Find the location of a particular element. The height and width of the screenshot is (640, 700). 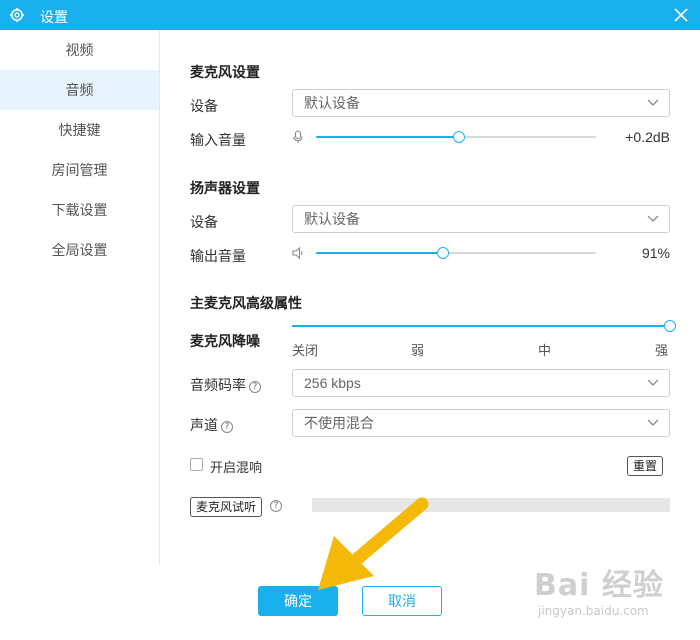

baidu-watermark: Bai 经验 jingyan.baidu.com is located at coordinates (614, 594).